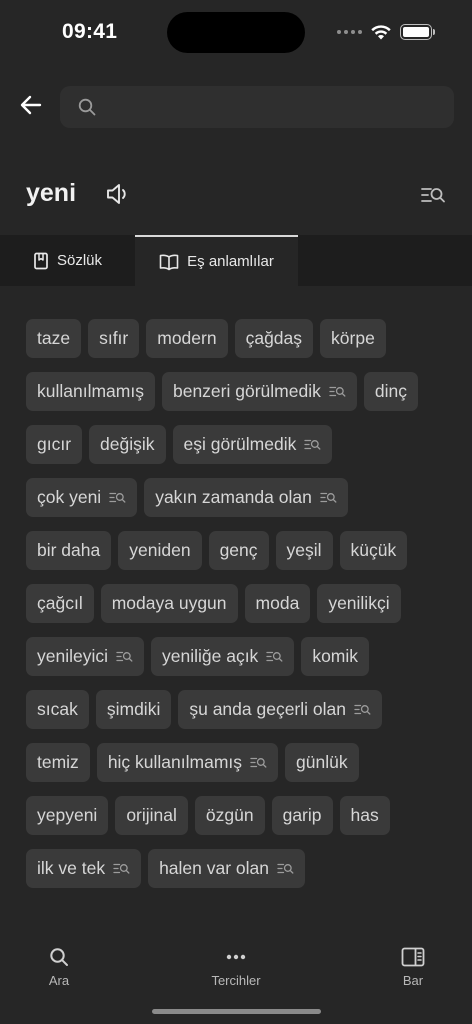  I want to click on synonym-chip-label: moda, so click(277, 603).